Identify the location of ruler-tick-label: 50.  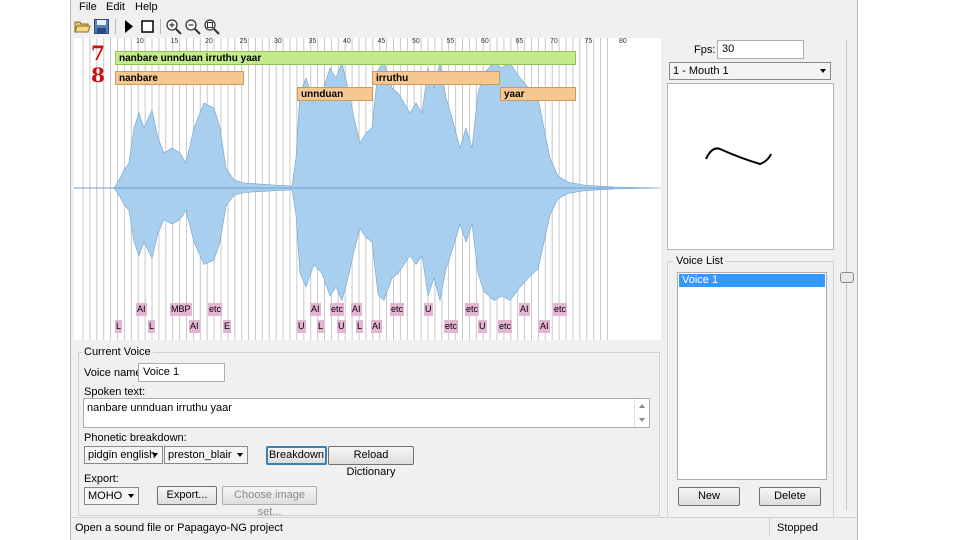
(416, 41).